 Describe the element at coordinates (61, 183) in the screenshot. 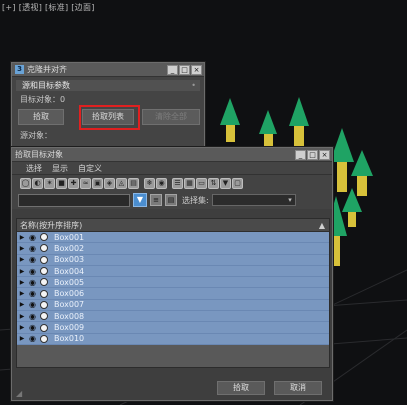

I see `camera-filter-icon: ■` at that location.